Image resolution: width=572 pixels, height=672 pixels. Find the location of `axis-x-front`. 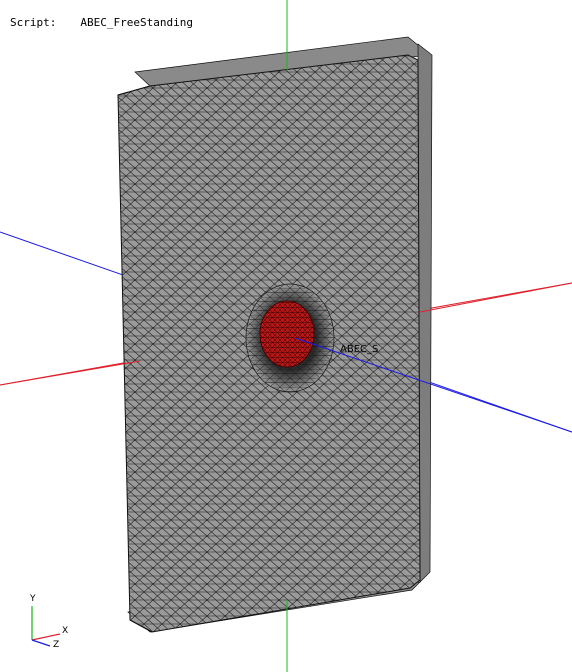

axis-x-front is located at coordinates (495, 297).